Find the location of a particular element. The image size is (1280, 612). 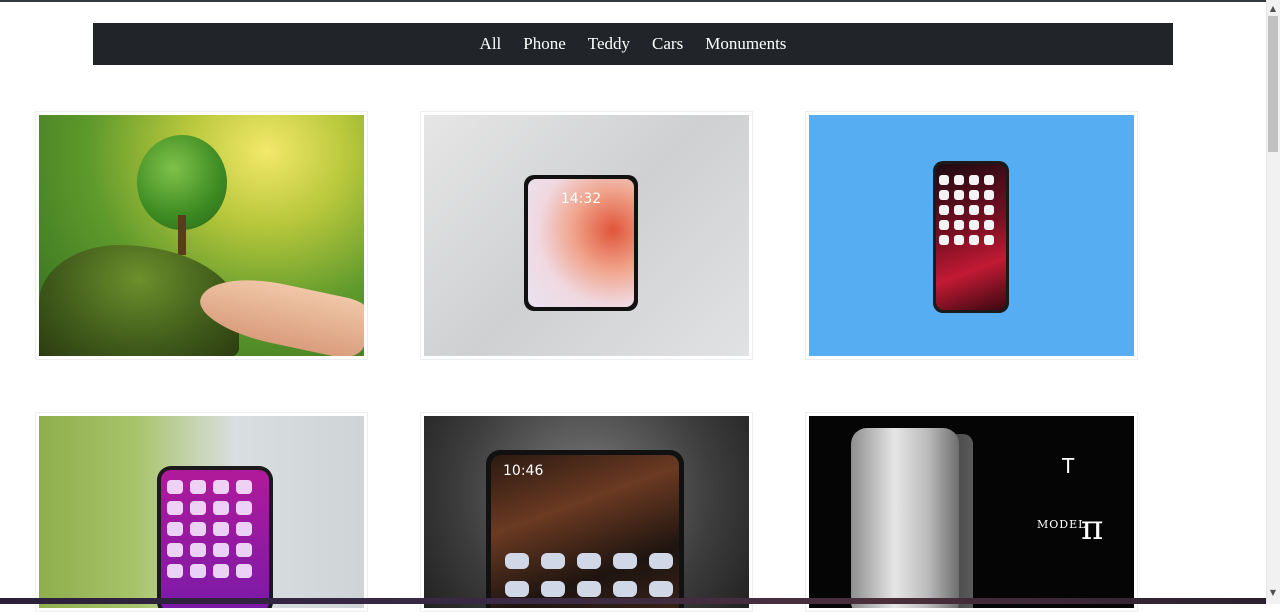

top-border is located at coordinates (640, 1).